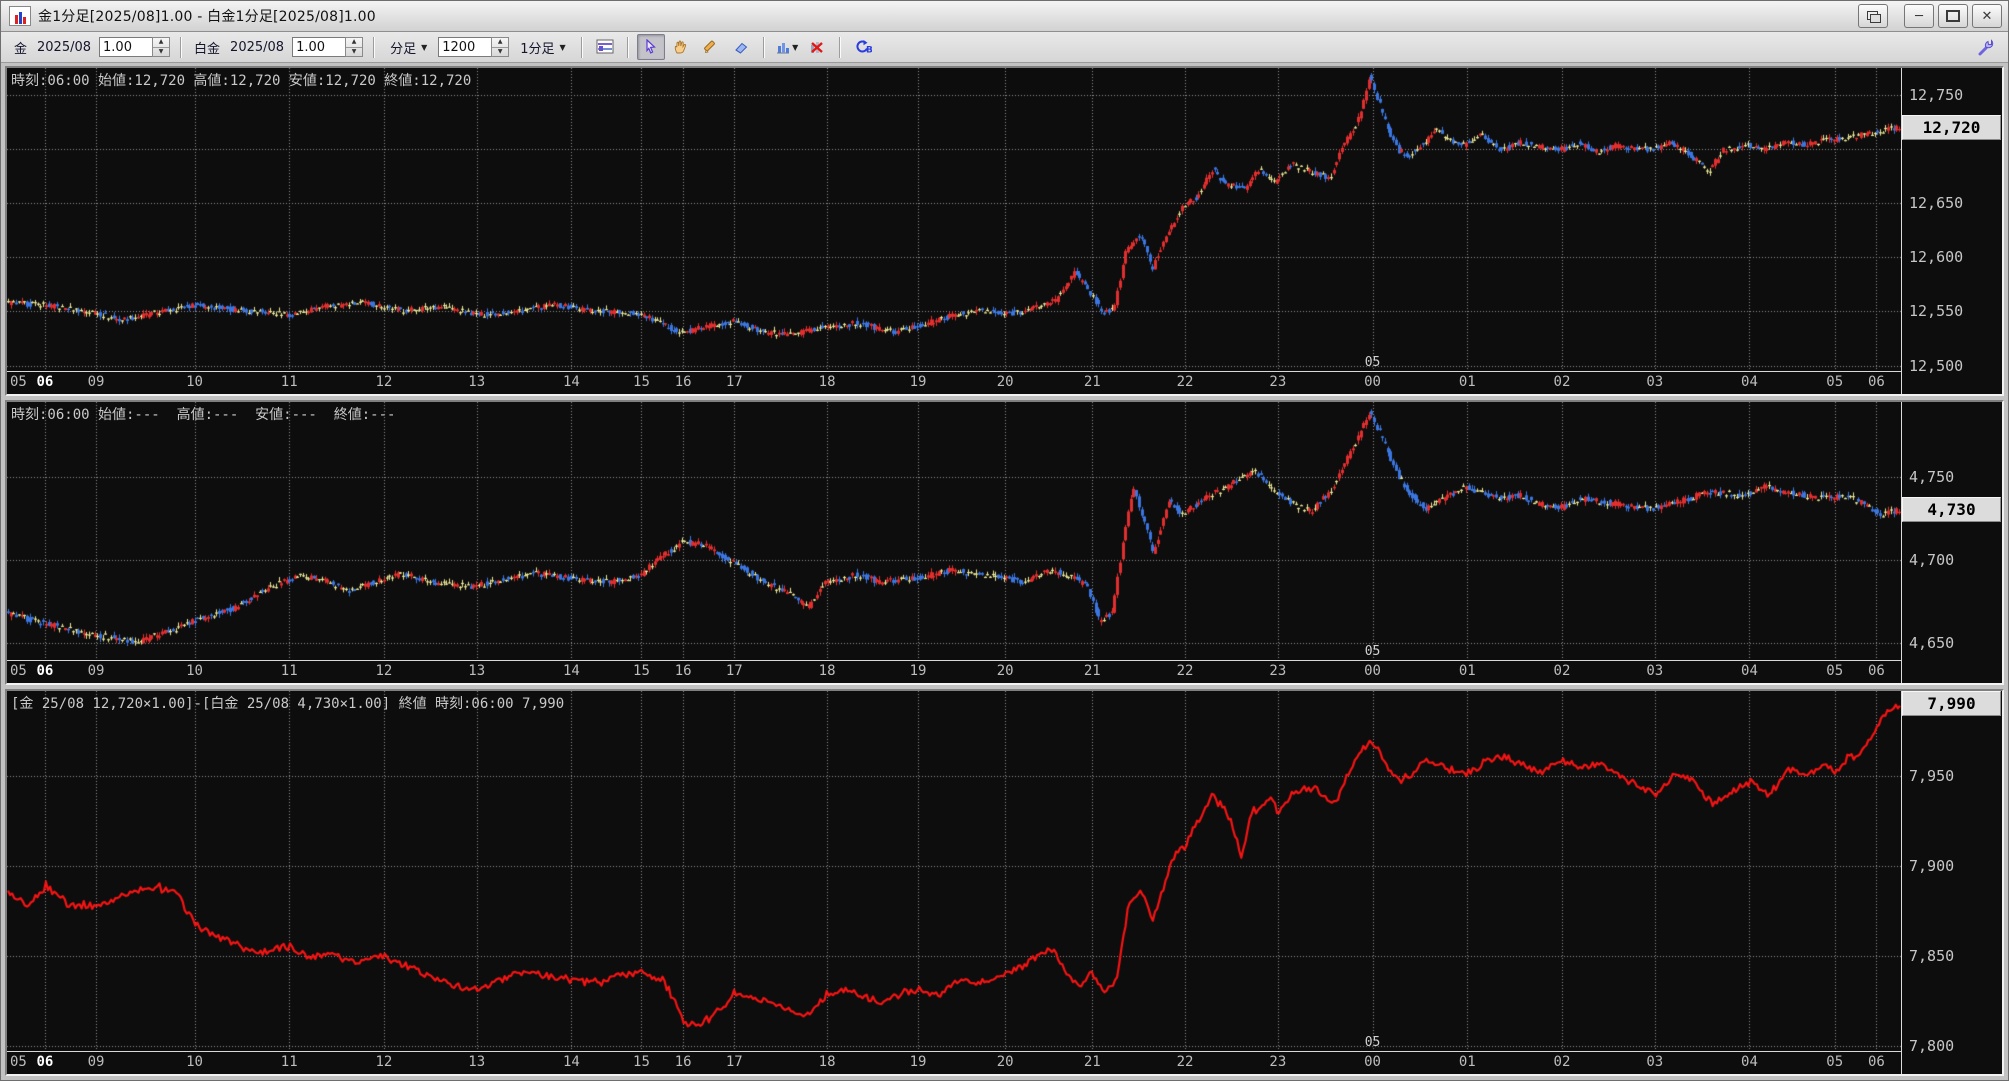 This screenshot has width=2009, height=1081. Describe the element at coordinates (1953, 16) in the screenshot. I see `maximize-button` at that location.